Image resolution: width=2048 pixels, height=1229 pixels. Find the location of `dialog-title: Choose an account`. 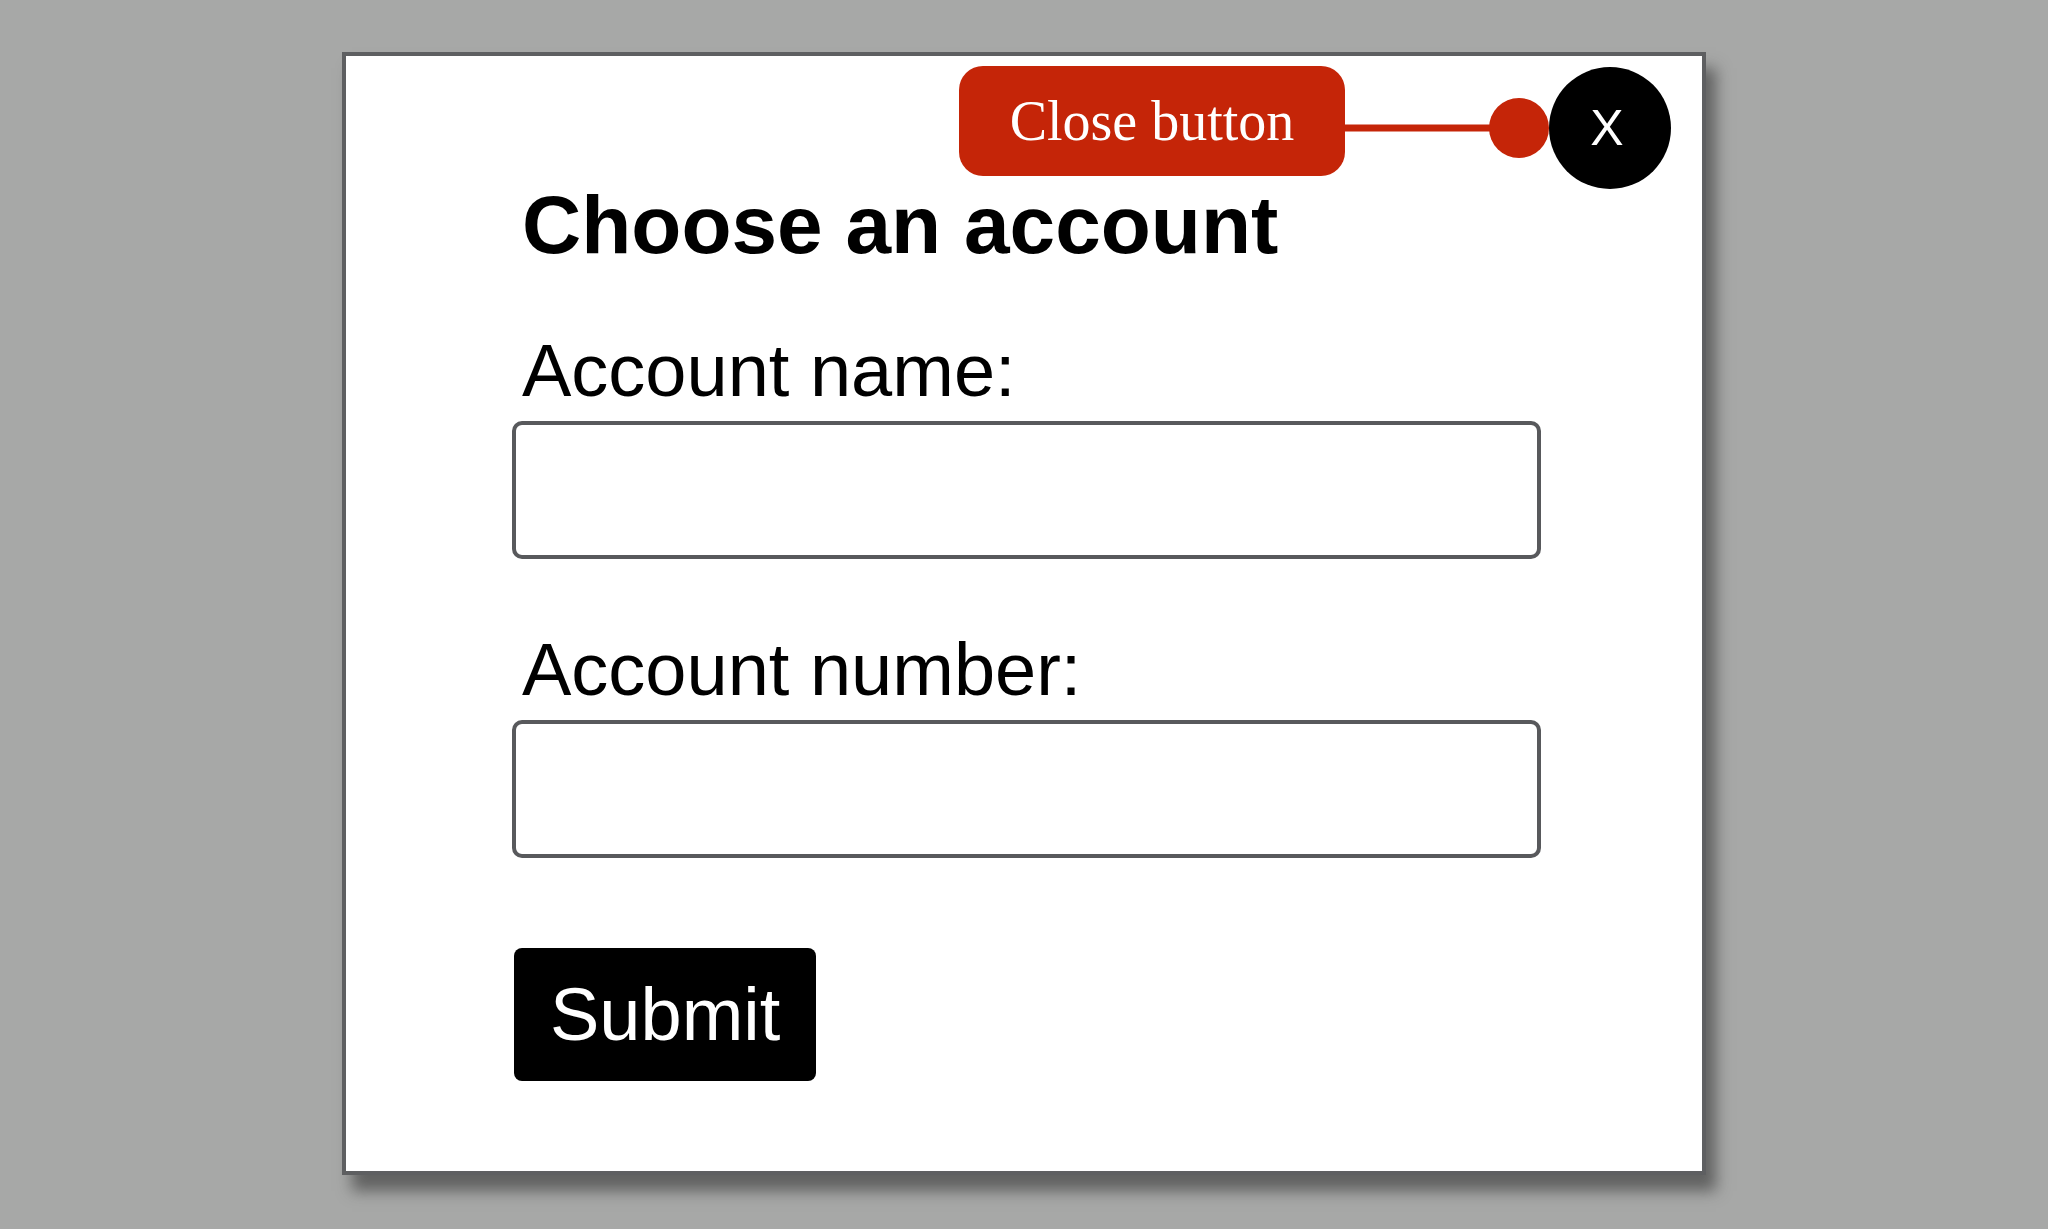

dialog-title: Choose an account is located at coordinates (900, 225).